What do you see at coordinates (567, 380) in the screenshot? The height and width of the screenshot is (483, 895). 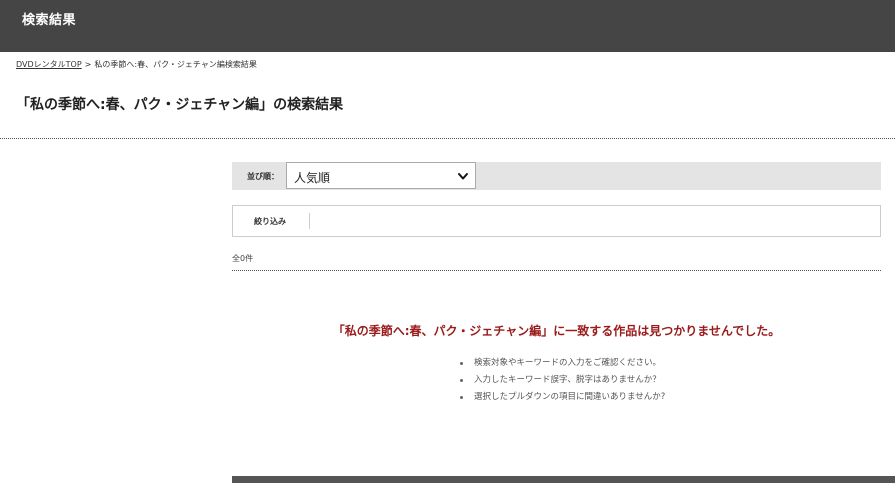 I see `hint-text: 入力したキーワード誤字、脱字はありませんか？` at bounding box center [567, 380].